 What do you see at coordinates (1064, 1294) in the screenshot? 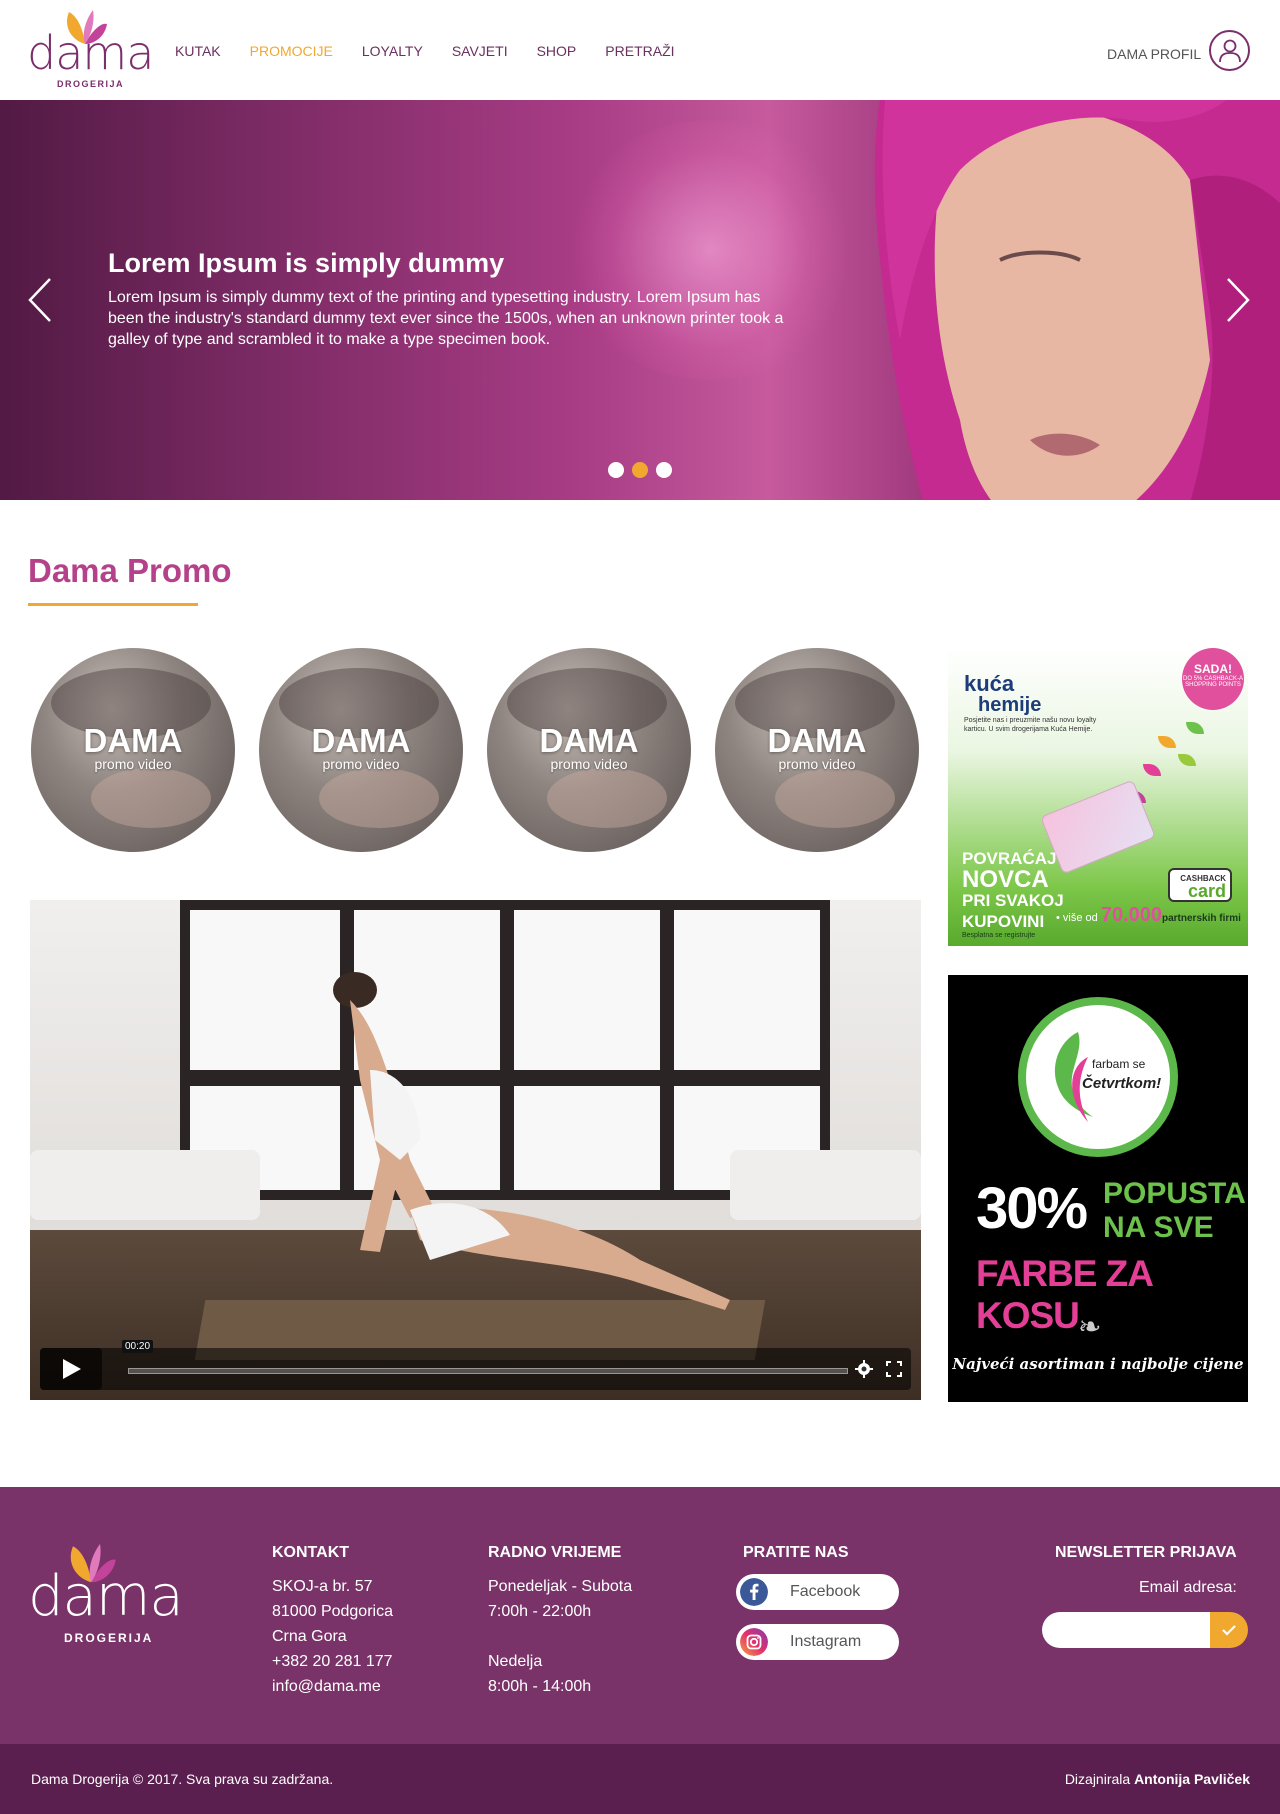
I see `discount-product: FARBE ZA KOSU` at bounding box center [1064, 1294].